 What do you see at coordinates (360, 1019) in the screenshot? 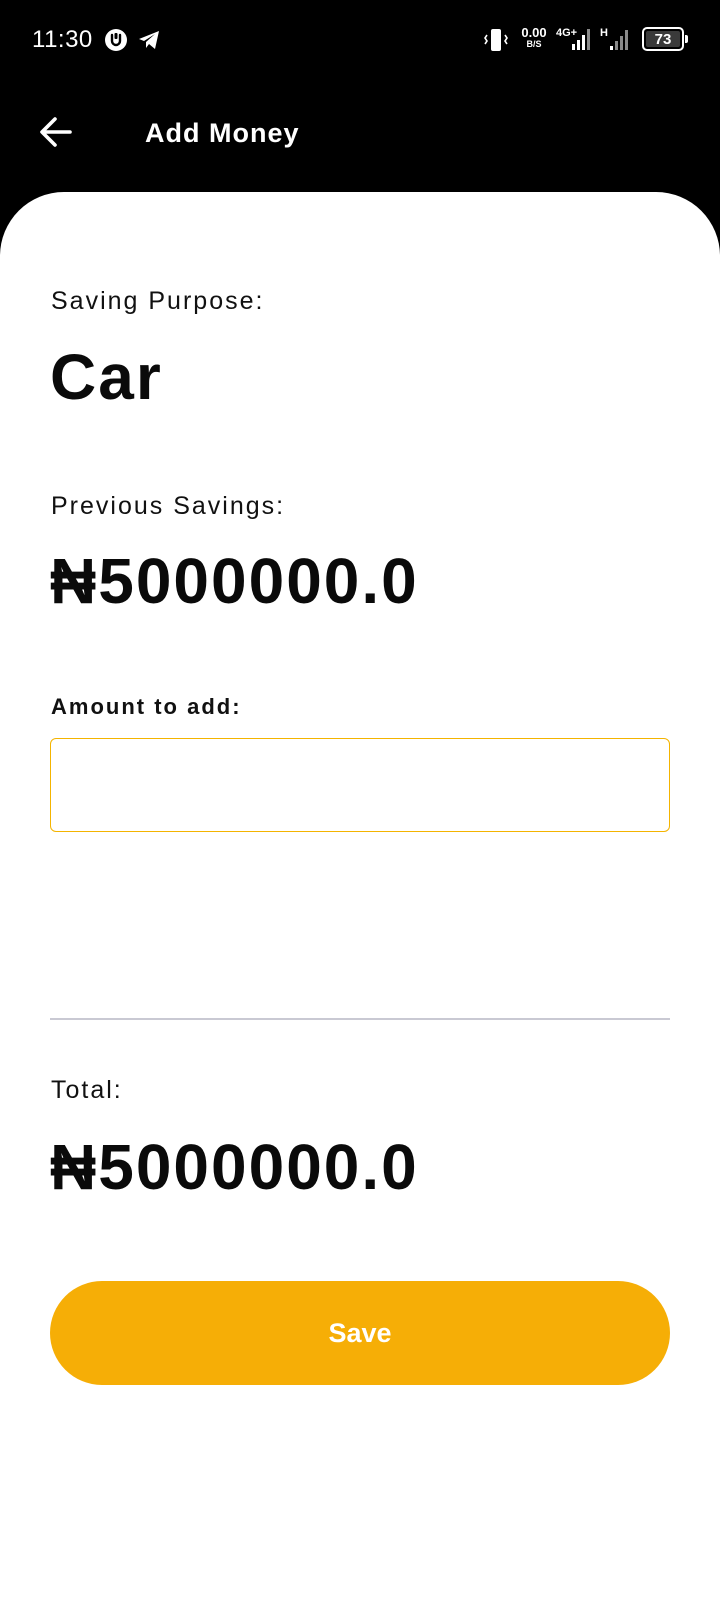
I see `divider` at bounding box center [360, 1019].